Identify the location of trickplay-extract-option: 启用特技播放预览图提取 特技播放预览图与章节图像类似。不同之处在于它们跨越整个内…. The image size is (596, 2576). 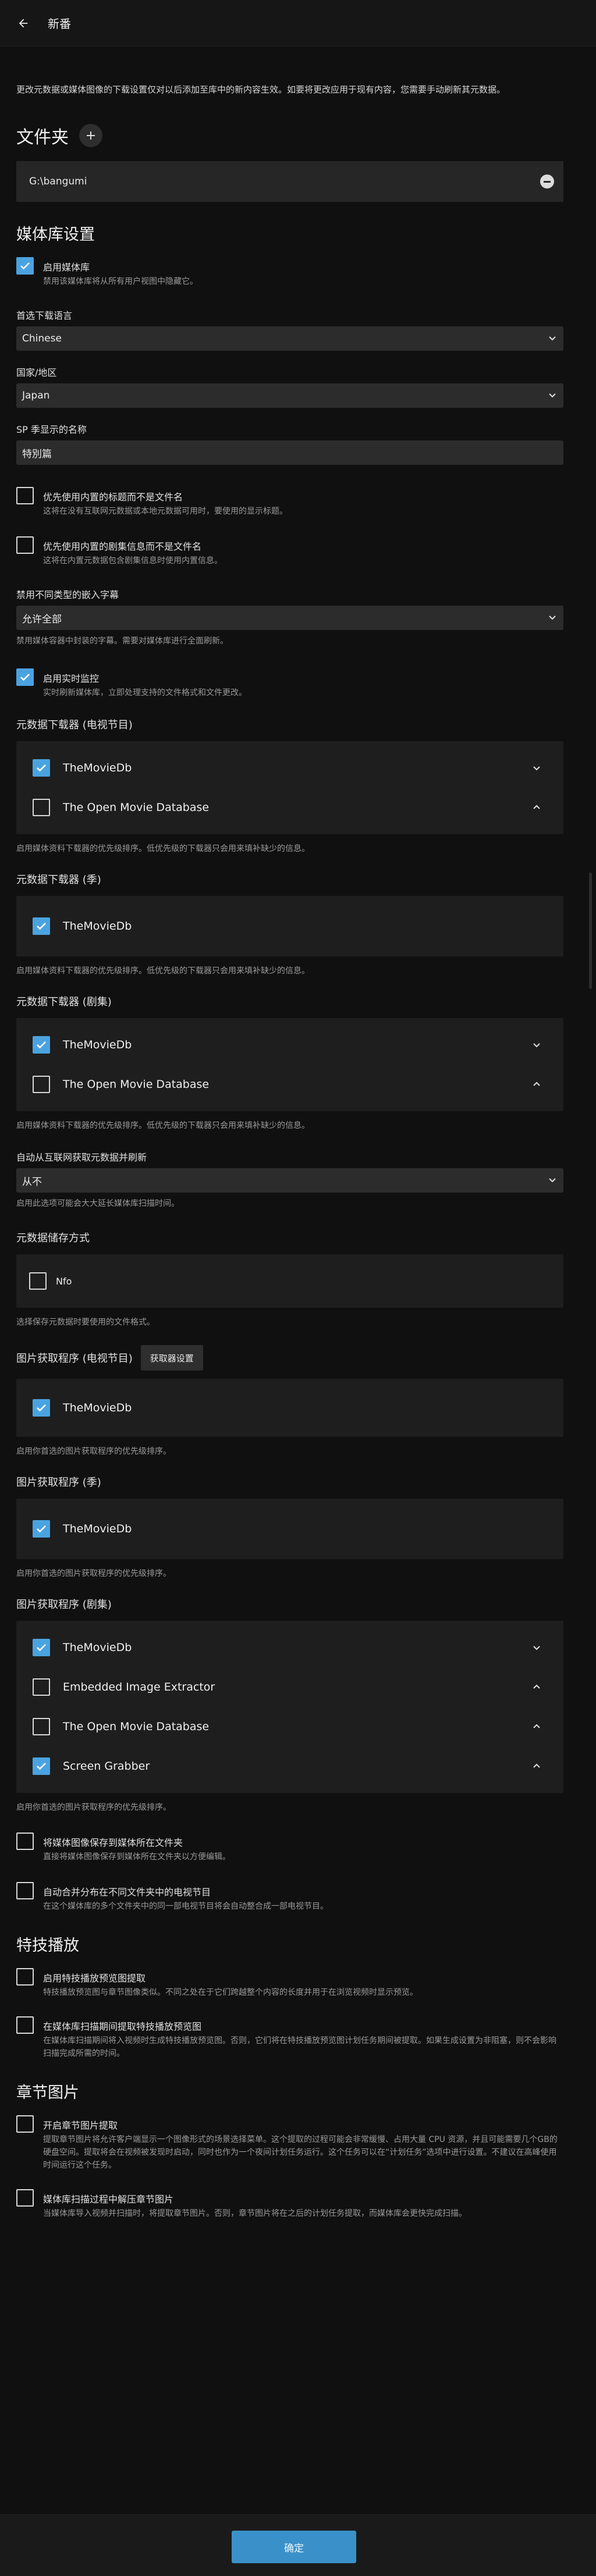
(289, 1984).